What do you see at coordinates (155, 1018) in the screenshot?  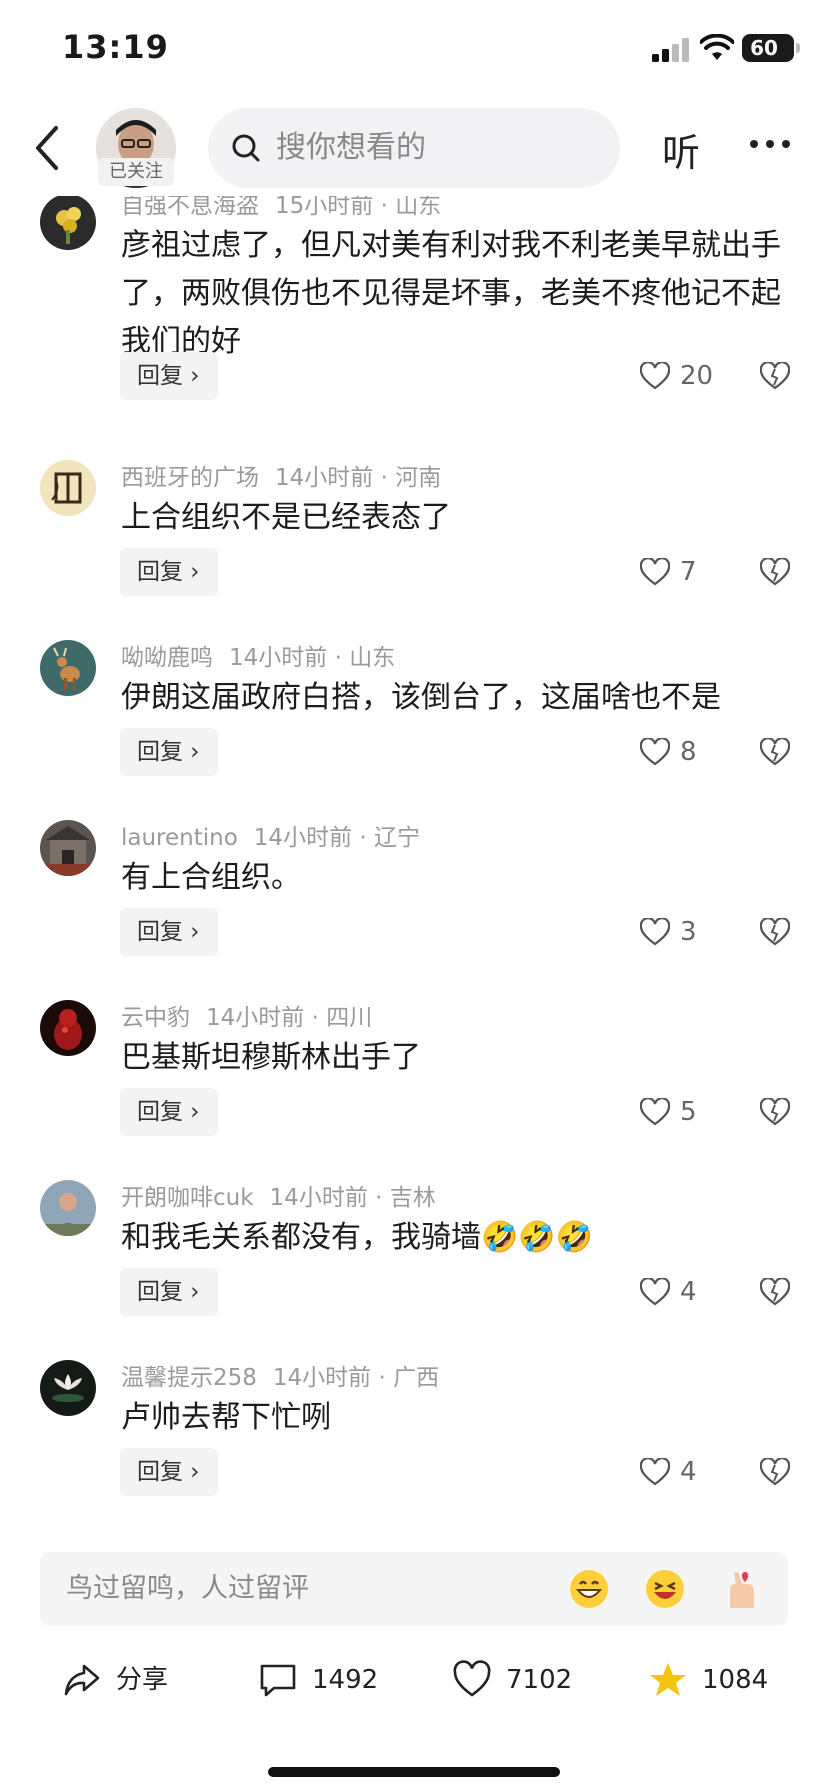 I see `commenter-name: 云中豹` at bounding box center [155, 1018].